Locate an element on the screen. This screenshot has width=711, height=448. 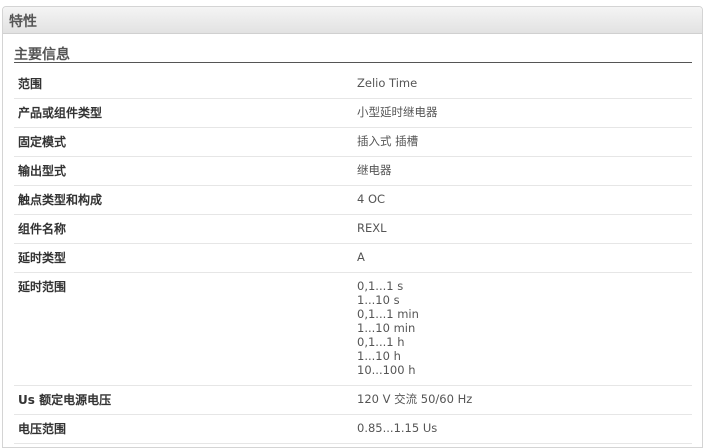
spec-value-line: 插入式 插槽 is located at coordinates (388, 141).